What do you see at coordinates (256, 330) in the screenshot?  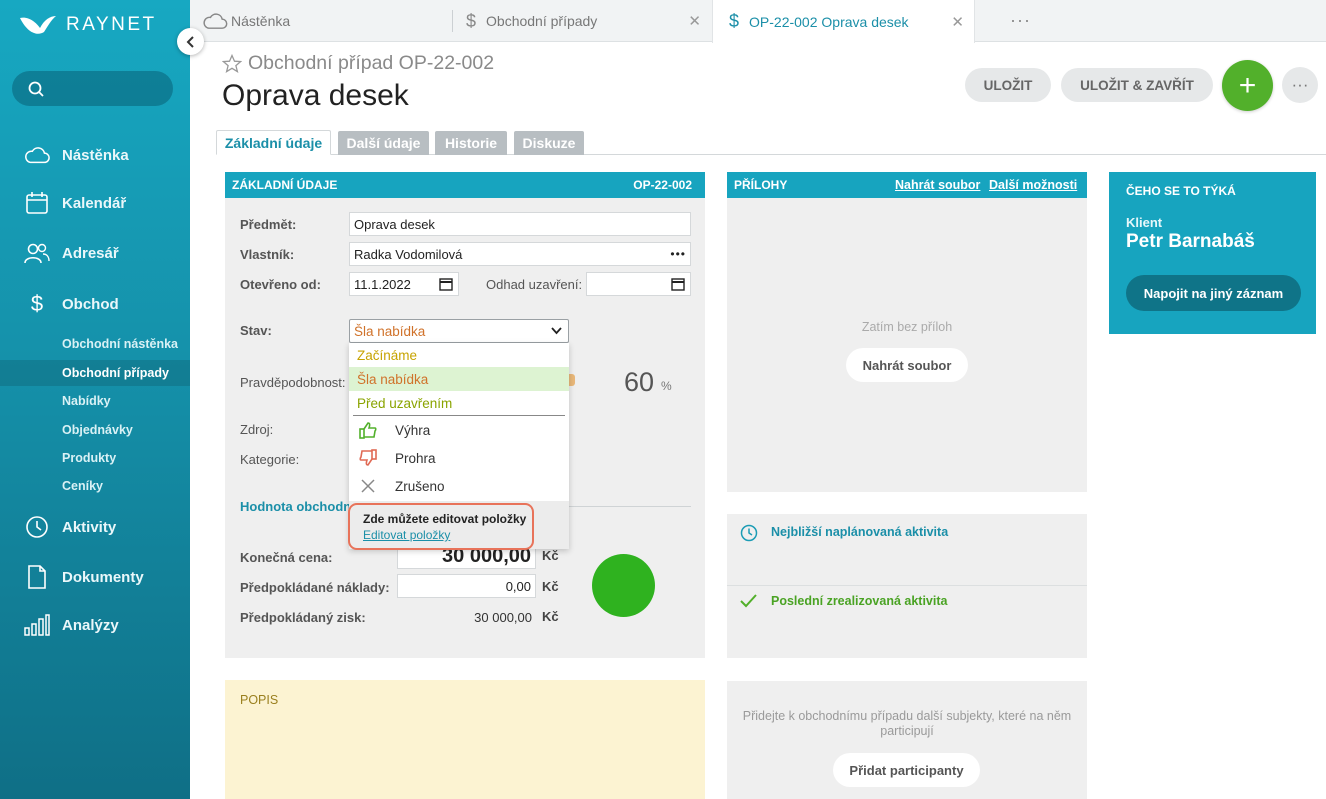 I see `state-label: Stav:` at bounding box center [256, 330].